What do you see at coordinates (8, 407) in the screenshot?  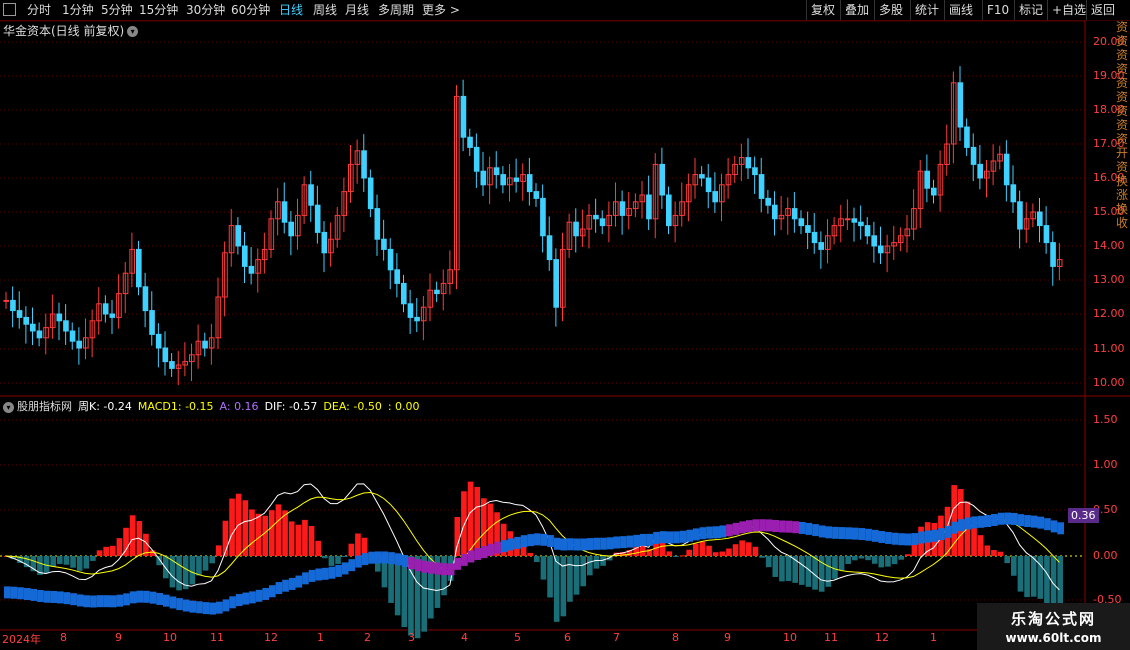 I see `chevron-down-icon: ▾` at bounding box center [8, 407].